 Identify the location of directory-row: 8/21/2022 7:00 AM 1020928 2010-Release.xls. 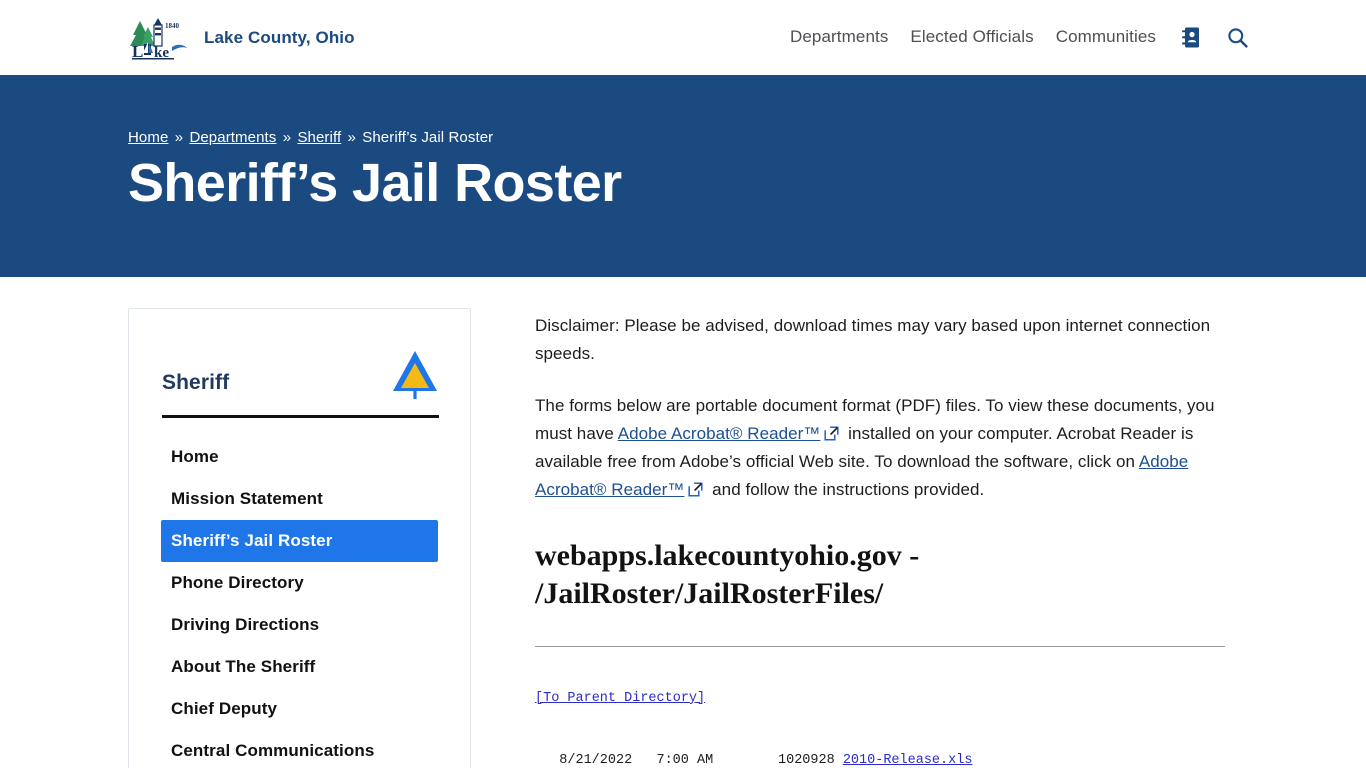
(882, 760).